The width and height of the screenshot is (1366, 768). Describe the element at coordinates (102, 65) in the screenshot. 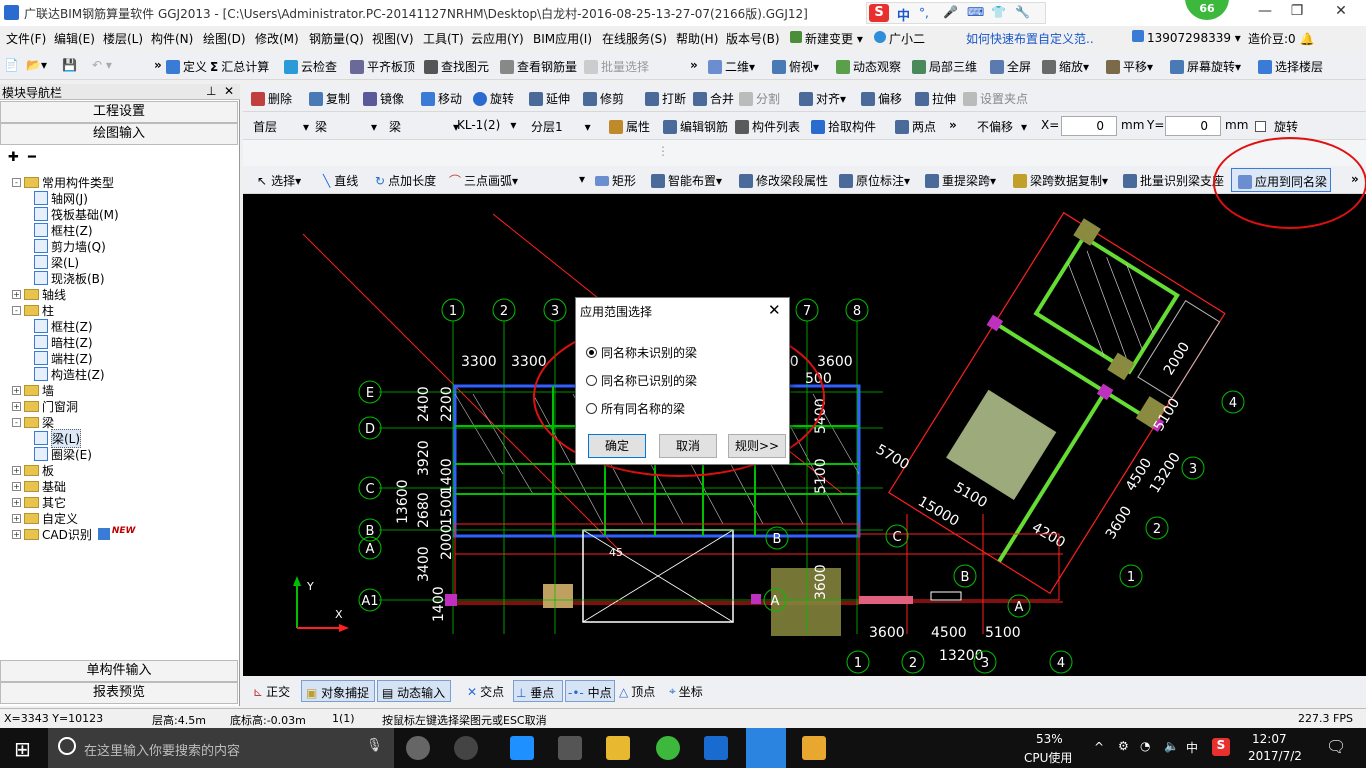

I see `undo-icon: ↶ ▾` at that location.